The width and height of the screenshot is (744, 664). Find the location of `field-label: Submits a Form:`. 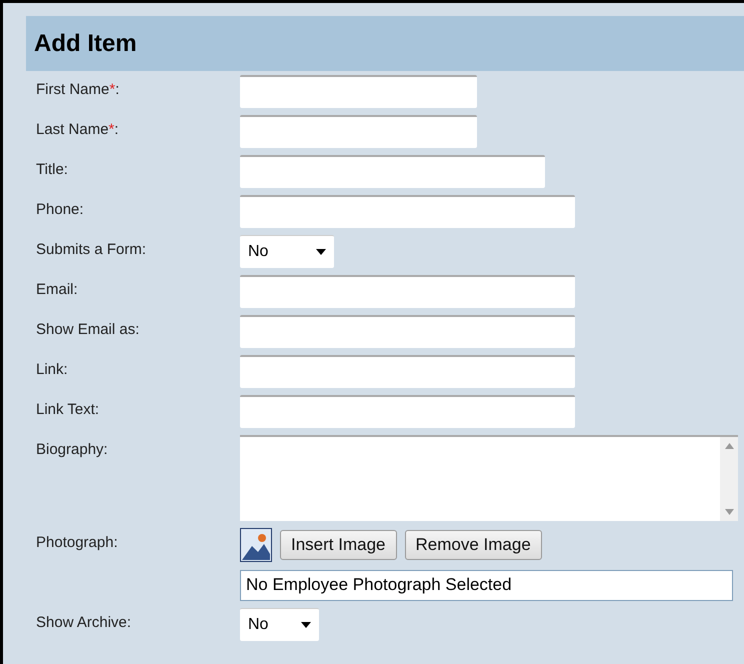

field-label: Submits a Form: is located at coordinates (92, 249).